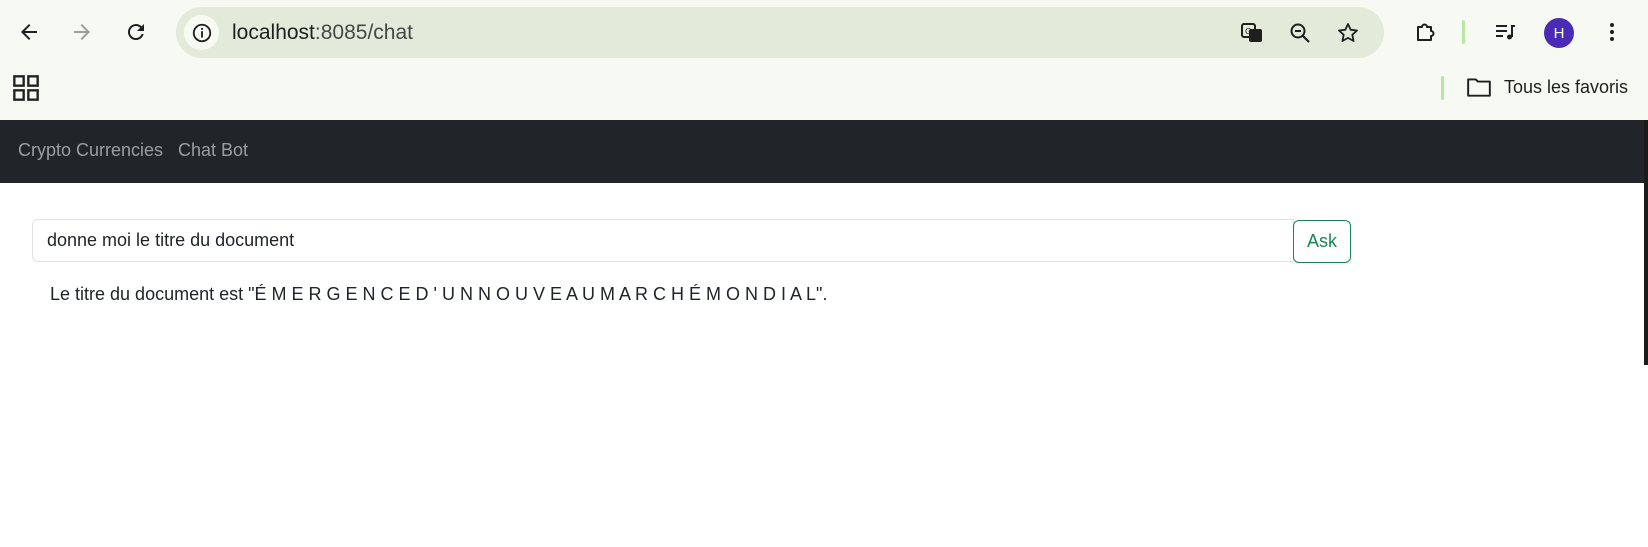 The height and width of the screenshot is (547, 1648). Describe the element at coordinates (1646, 242) in the screenshot. I see `scrollbar` at that location.